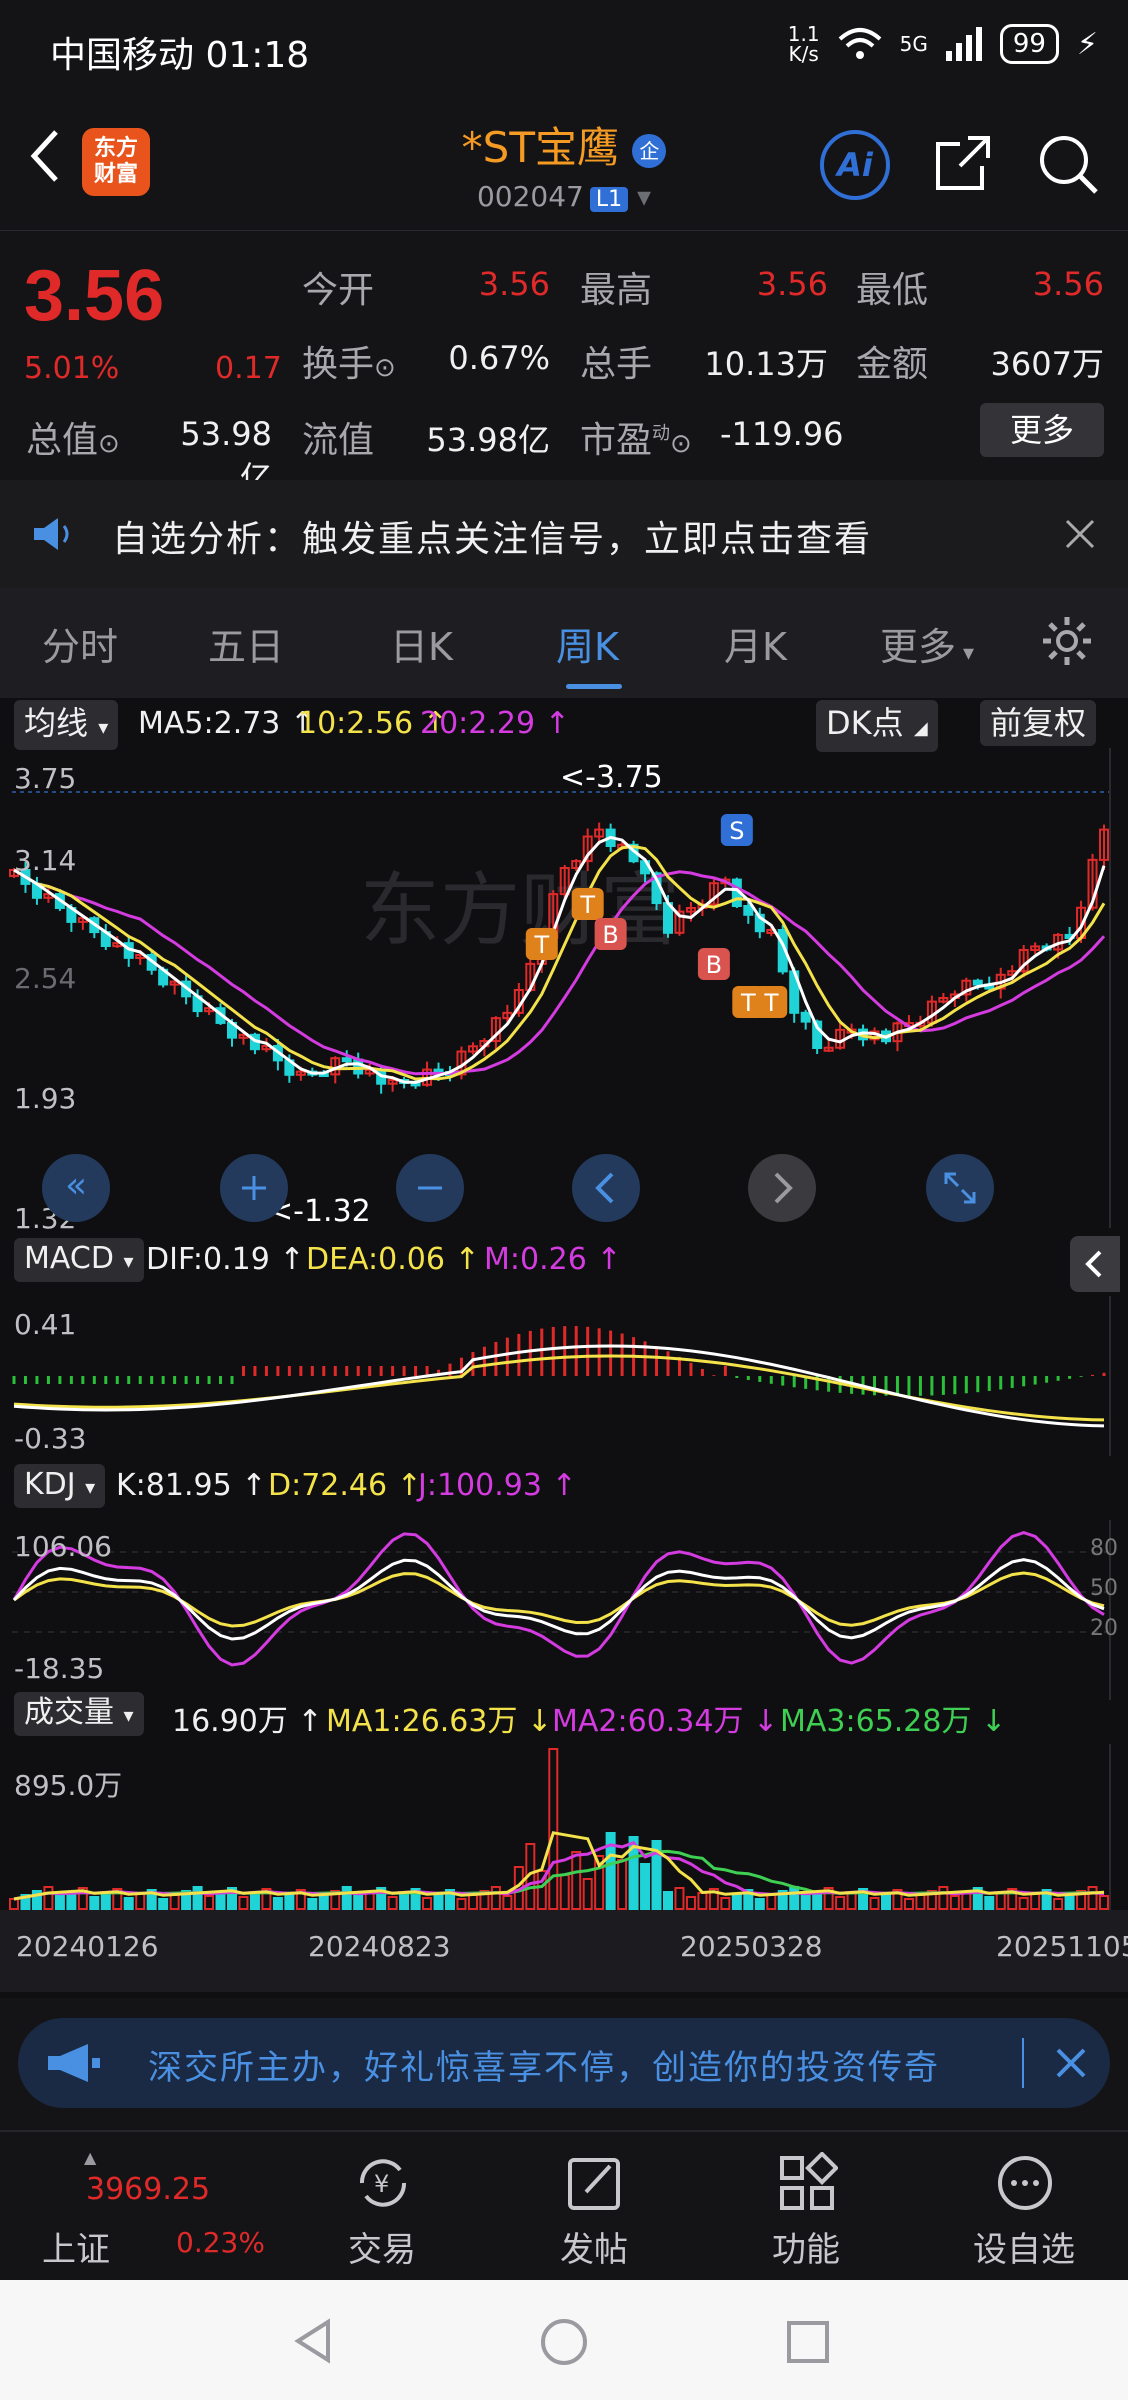 The image size is (1128, 2400). What do you see at coordinates (220, 2242) in the screenshot?
I see `index-percent: 0.23%` at bounding box center [220, 2242].